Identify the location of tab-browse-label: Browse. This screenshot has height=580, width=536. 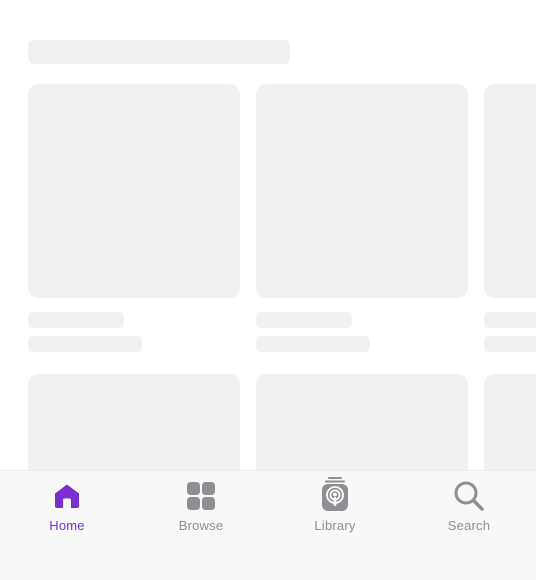
(201, 525).